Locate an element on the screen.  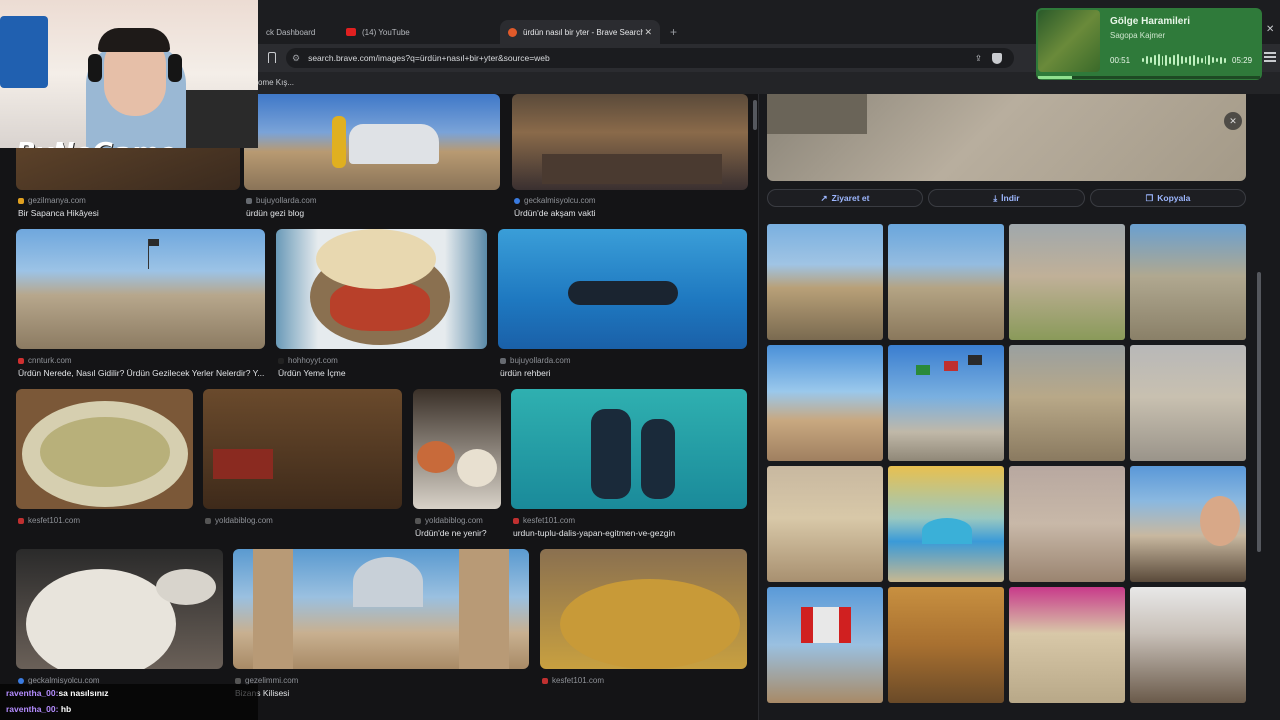
external-link-icon: ↗ is located at coordinates (824, 197).